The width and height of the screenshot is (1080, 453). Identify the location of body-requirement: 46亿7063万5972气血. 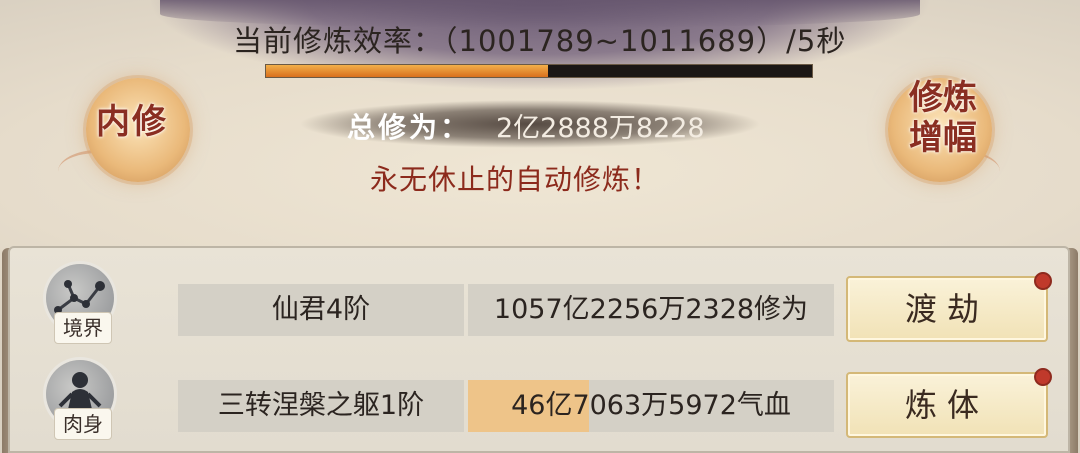
(651, 406).